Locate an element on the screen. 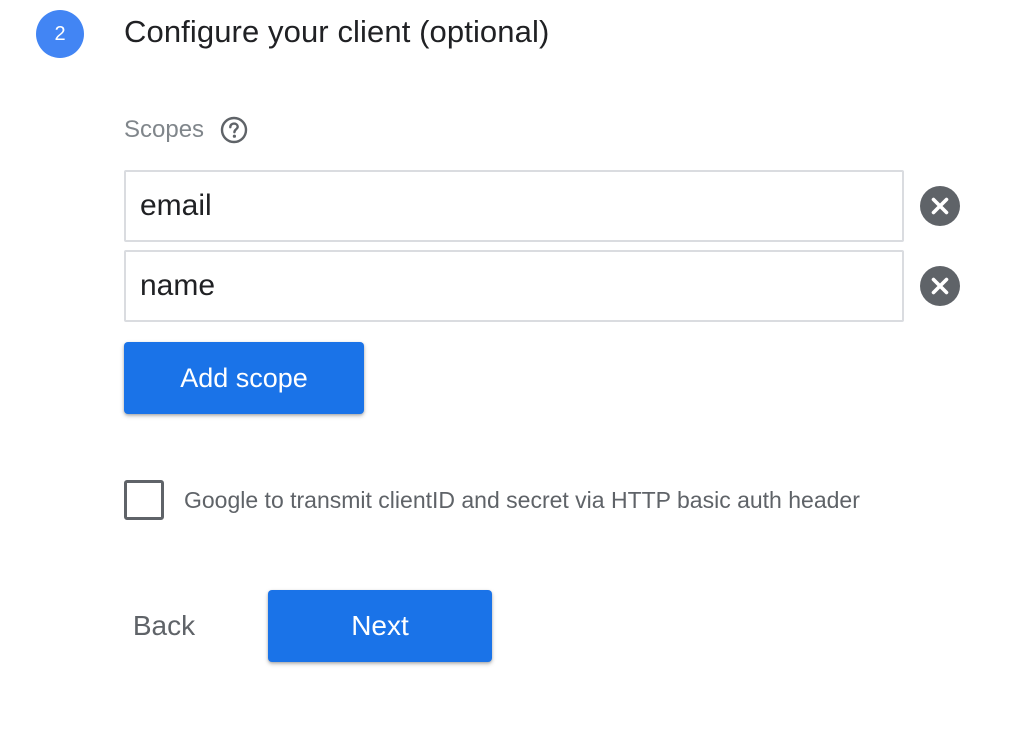 This screenshot has height=736, width=1034. remove-scope-email-button is located at coordinates (940, 206).